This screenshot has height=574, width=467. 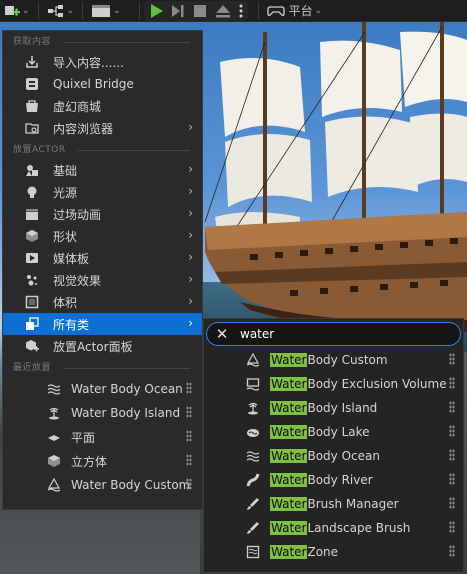 I want to click on eject-icon, so click(x=223, y=11).